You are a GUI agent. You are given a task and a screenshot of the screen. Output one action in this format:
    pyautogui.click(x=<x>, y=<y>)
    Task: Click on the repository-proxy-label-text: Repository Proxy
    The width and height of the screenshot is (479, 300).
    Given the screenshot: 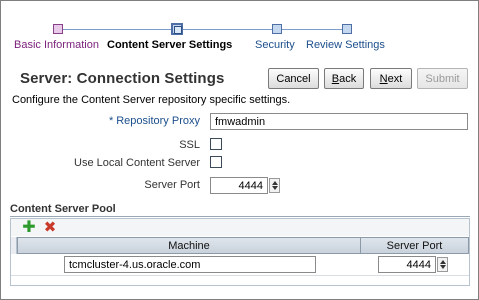 What is the action you would take?
    pyautogui.click(x=158, y=121)
    